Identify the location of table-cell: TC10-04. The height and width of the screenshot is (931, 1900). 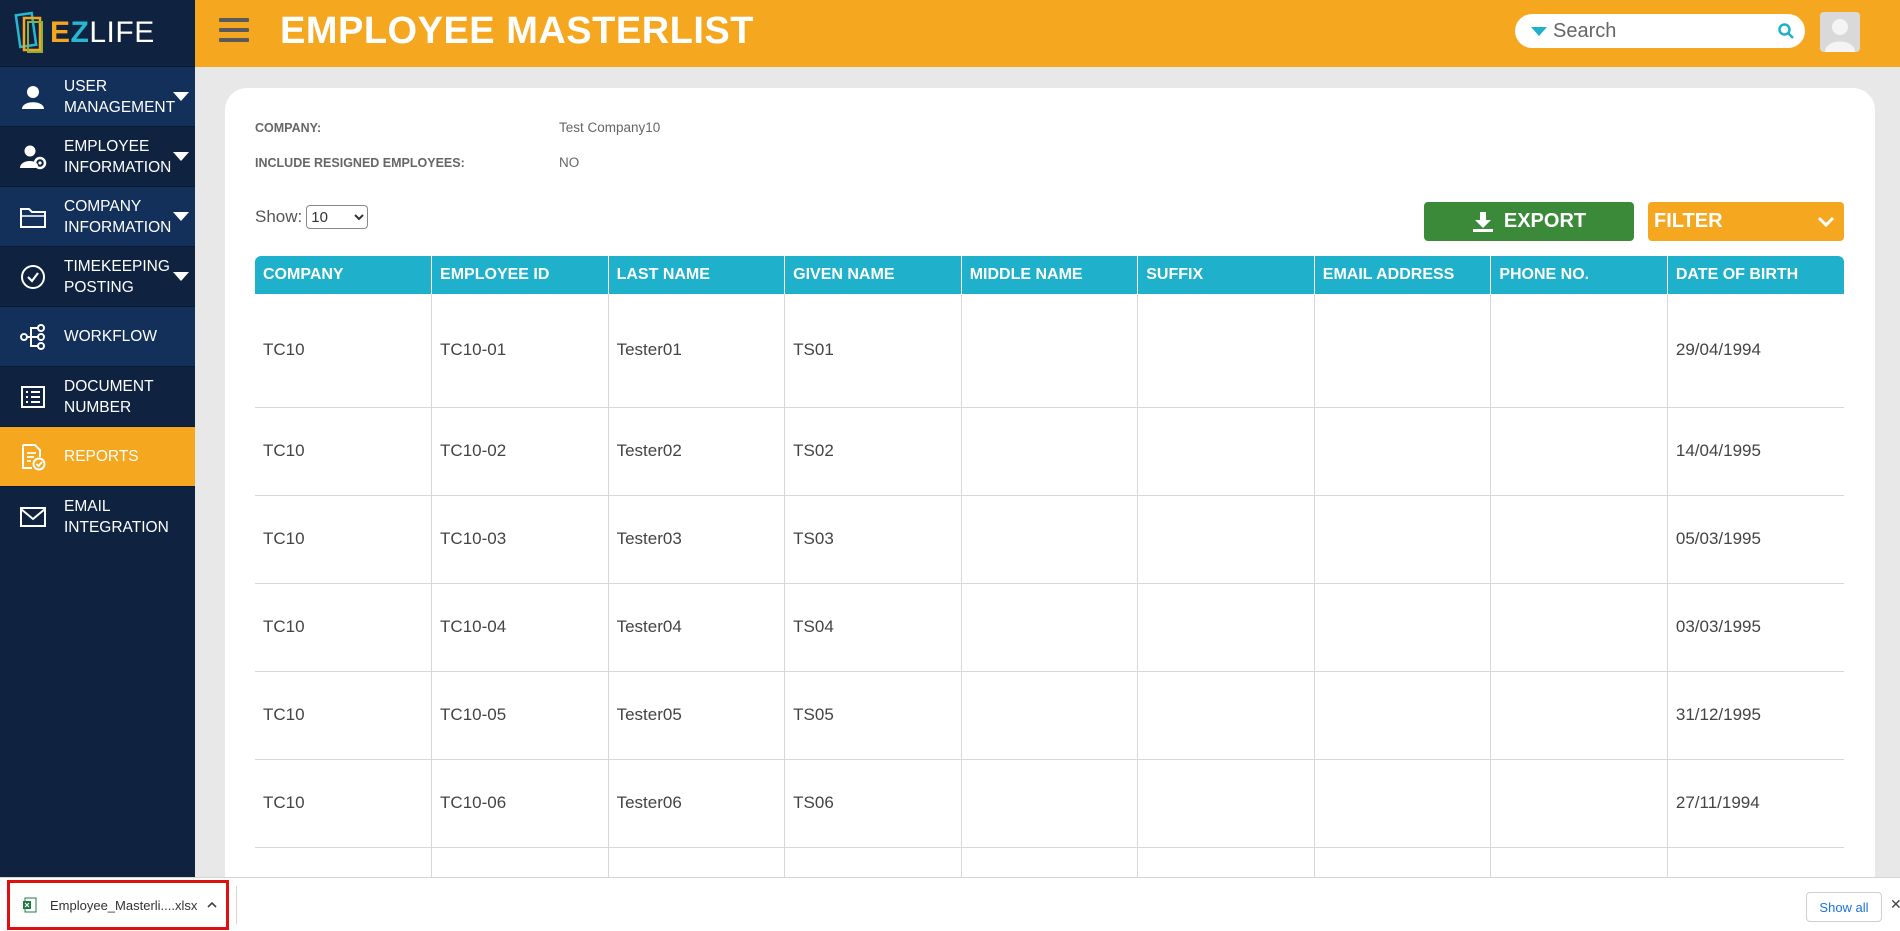
(520, 627).